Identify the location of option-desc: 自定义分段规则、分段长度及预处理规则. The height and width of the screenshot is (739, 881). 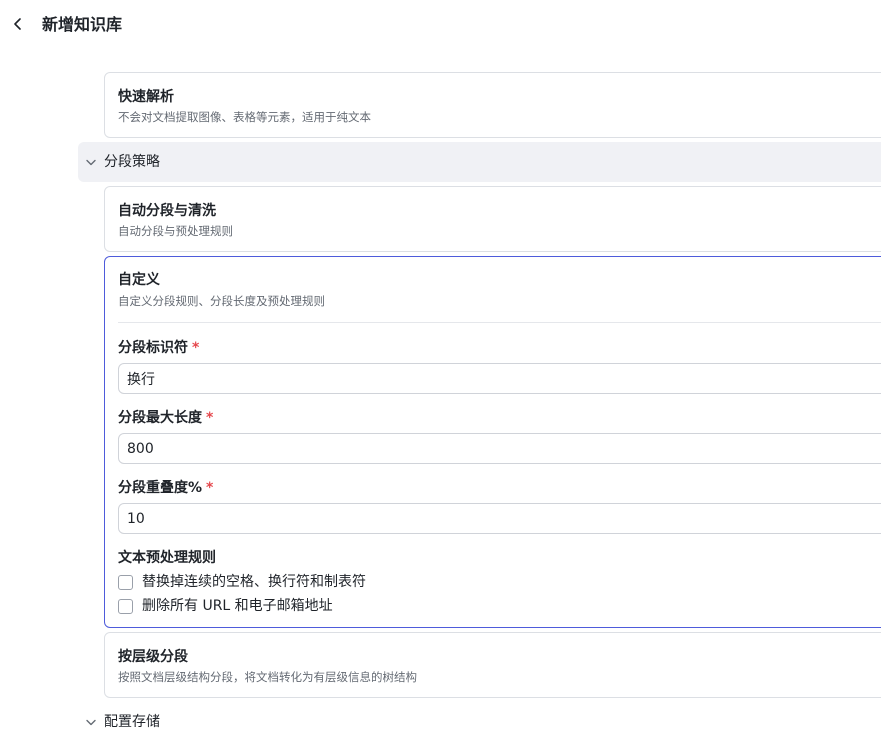
(221, 301).